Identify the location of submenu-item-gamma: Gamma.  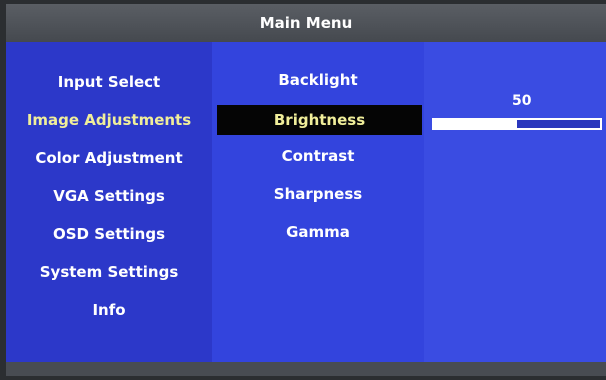
(318, 232).